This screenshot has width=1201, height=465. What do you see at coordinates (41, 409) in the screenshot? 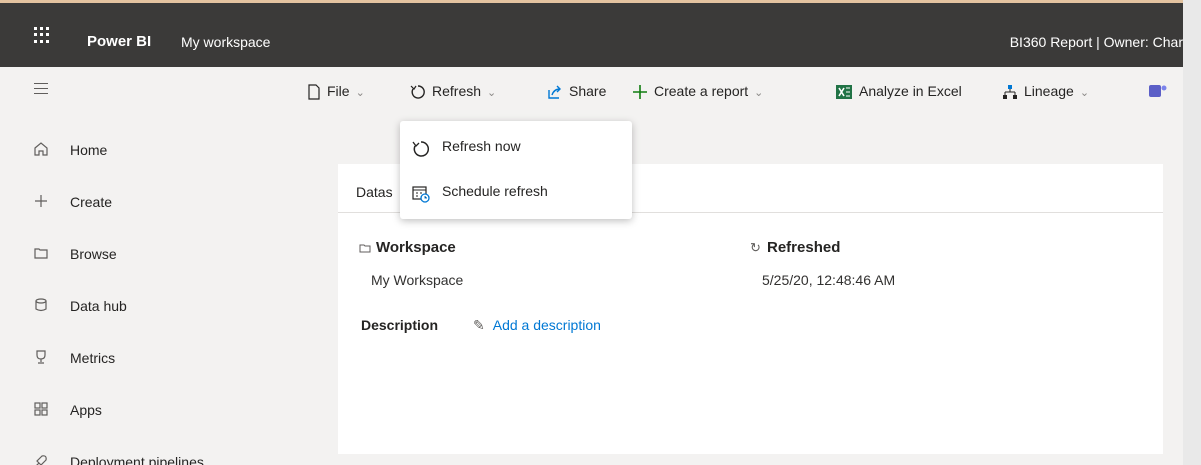
I see `apps-icon` at bounding box center [41, 409].